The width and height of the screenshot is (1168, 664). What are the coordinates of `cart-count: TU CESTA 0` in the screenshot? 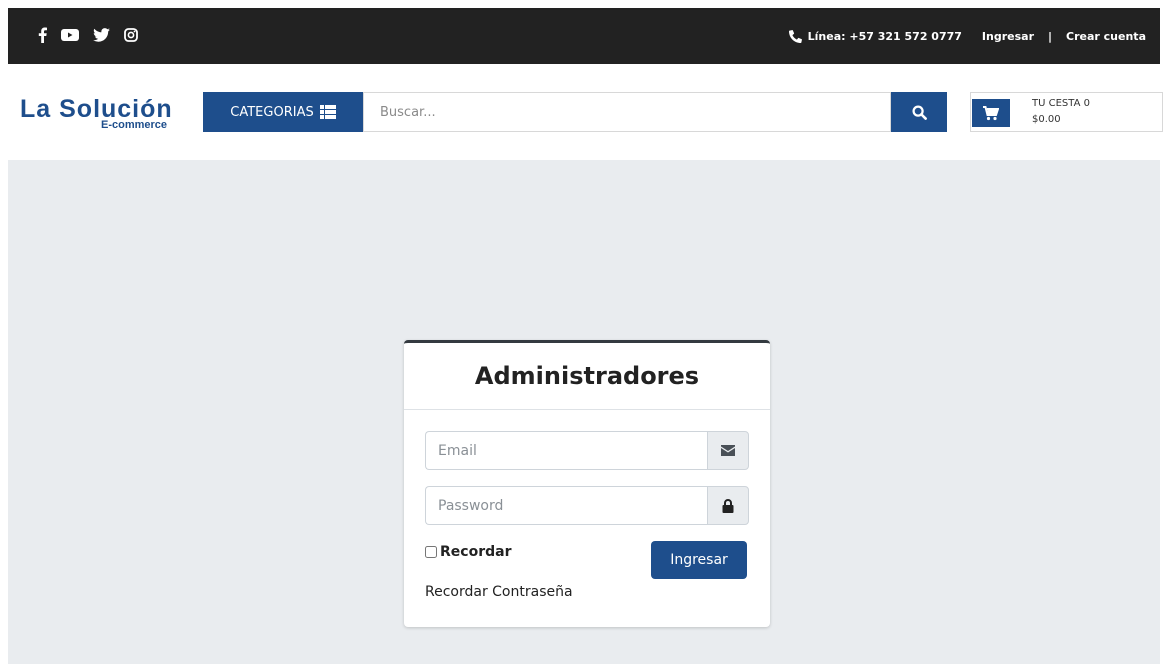 It's located at (1061, 103).